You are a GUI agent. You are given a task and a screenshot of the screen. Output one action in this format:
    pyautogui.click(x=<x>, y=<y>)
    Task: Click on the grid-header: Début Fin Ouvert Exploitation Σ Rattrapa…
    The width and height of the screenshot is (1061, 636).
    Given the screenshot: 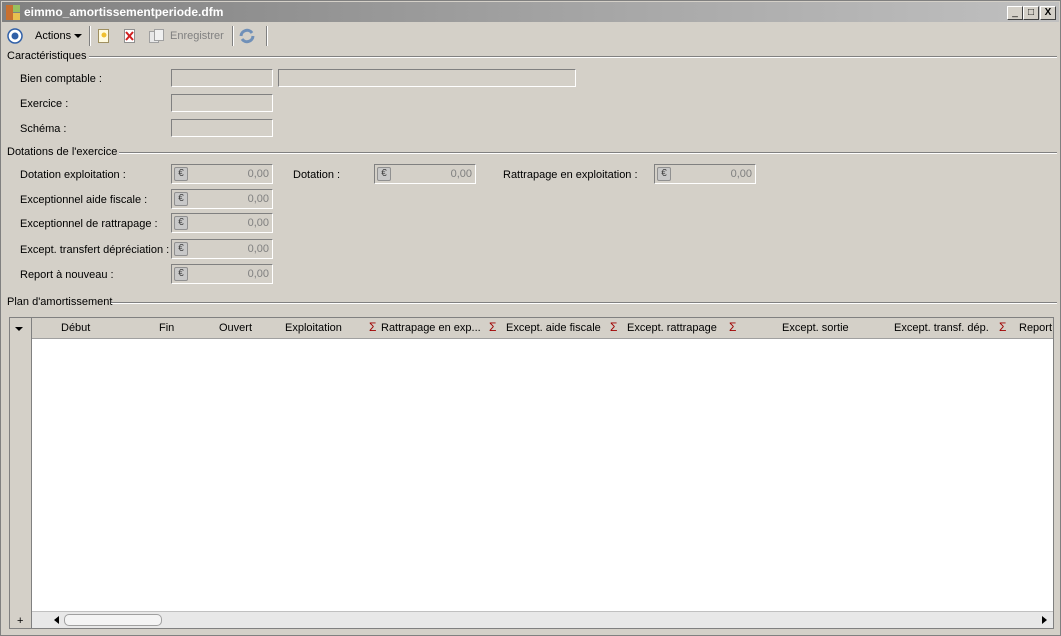 What is the action you would take?
    pyautogui.click(x=531, y=328)
    